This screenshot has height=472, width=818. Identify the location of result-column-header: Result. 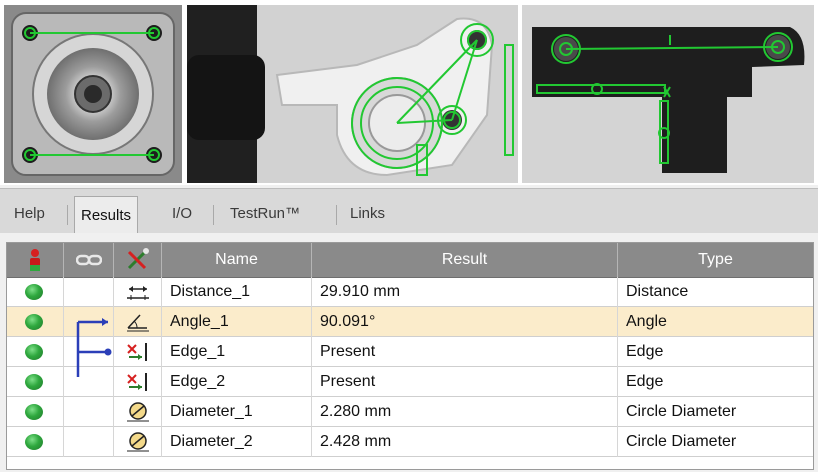
(465, 260).